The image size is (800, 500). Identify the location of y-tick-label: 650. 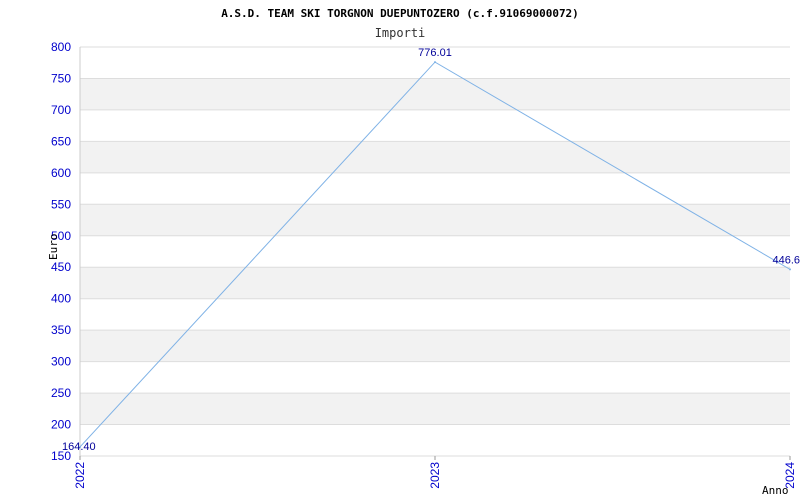
(61, 141).